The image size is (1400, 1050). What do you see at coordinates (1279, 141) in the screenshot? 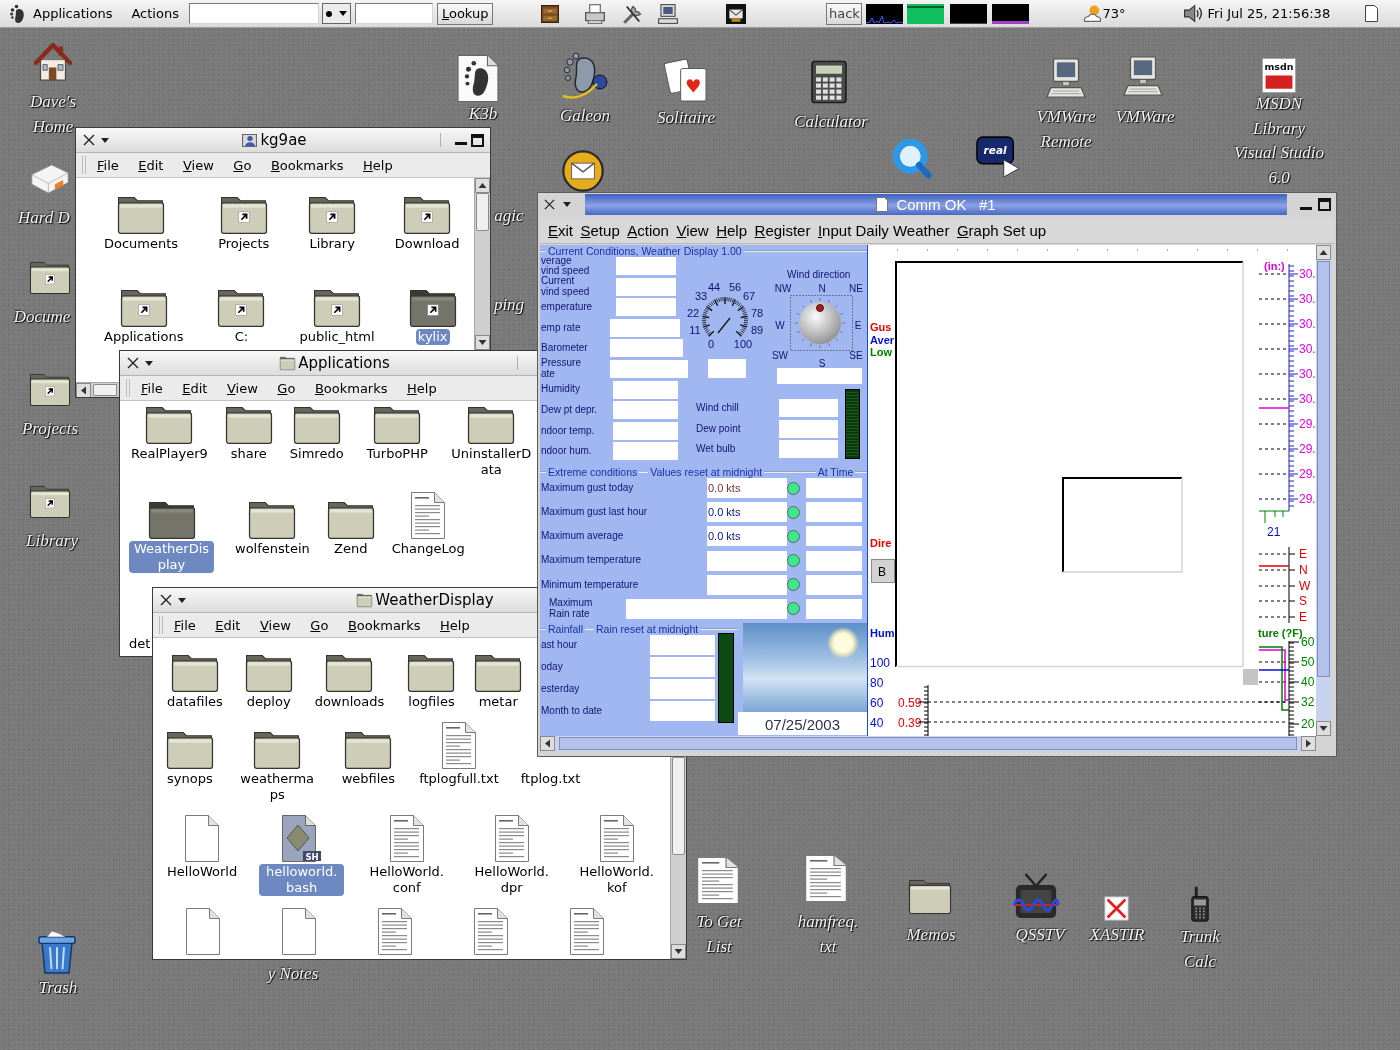
I see `desktop-icon-label: MSDN Library Visual Studio 6.0` at bounding box center [1279, 141].